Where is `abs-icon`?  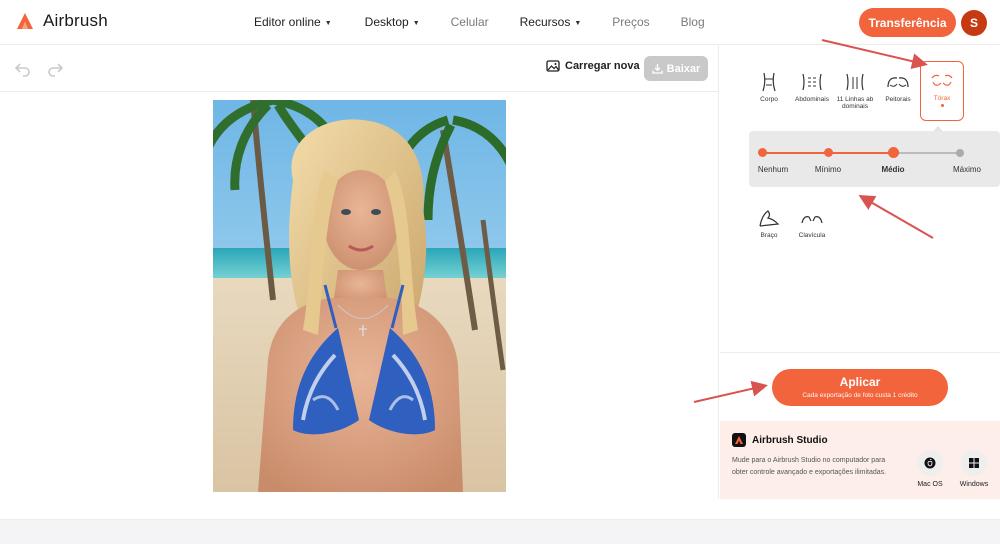 abs-icon is located at coordinates (812, 82).